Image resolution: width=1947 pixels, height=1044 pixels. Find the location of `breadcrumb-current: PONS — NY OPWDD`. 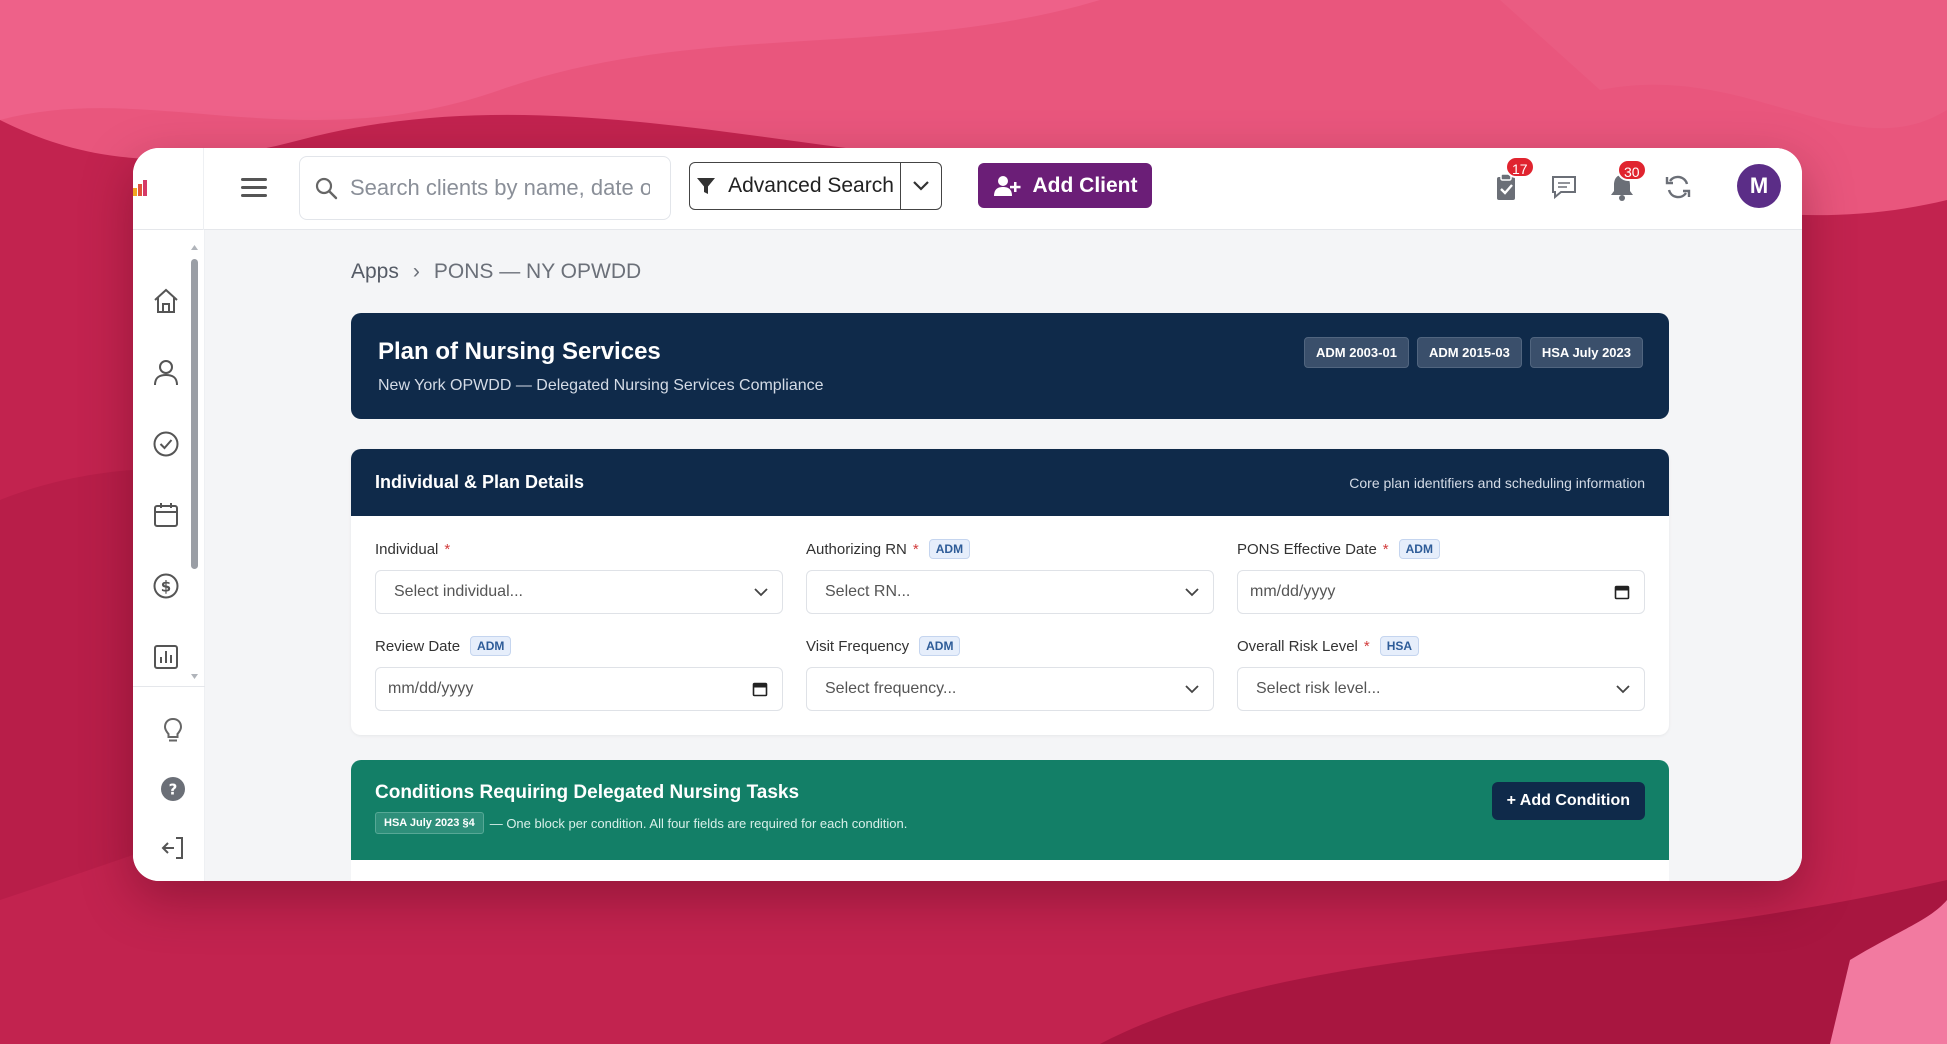

breadcrumb-current: PONS — NY OPWDD is located at coordinates (537, 271).